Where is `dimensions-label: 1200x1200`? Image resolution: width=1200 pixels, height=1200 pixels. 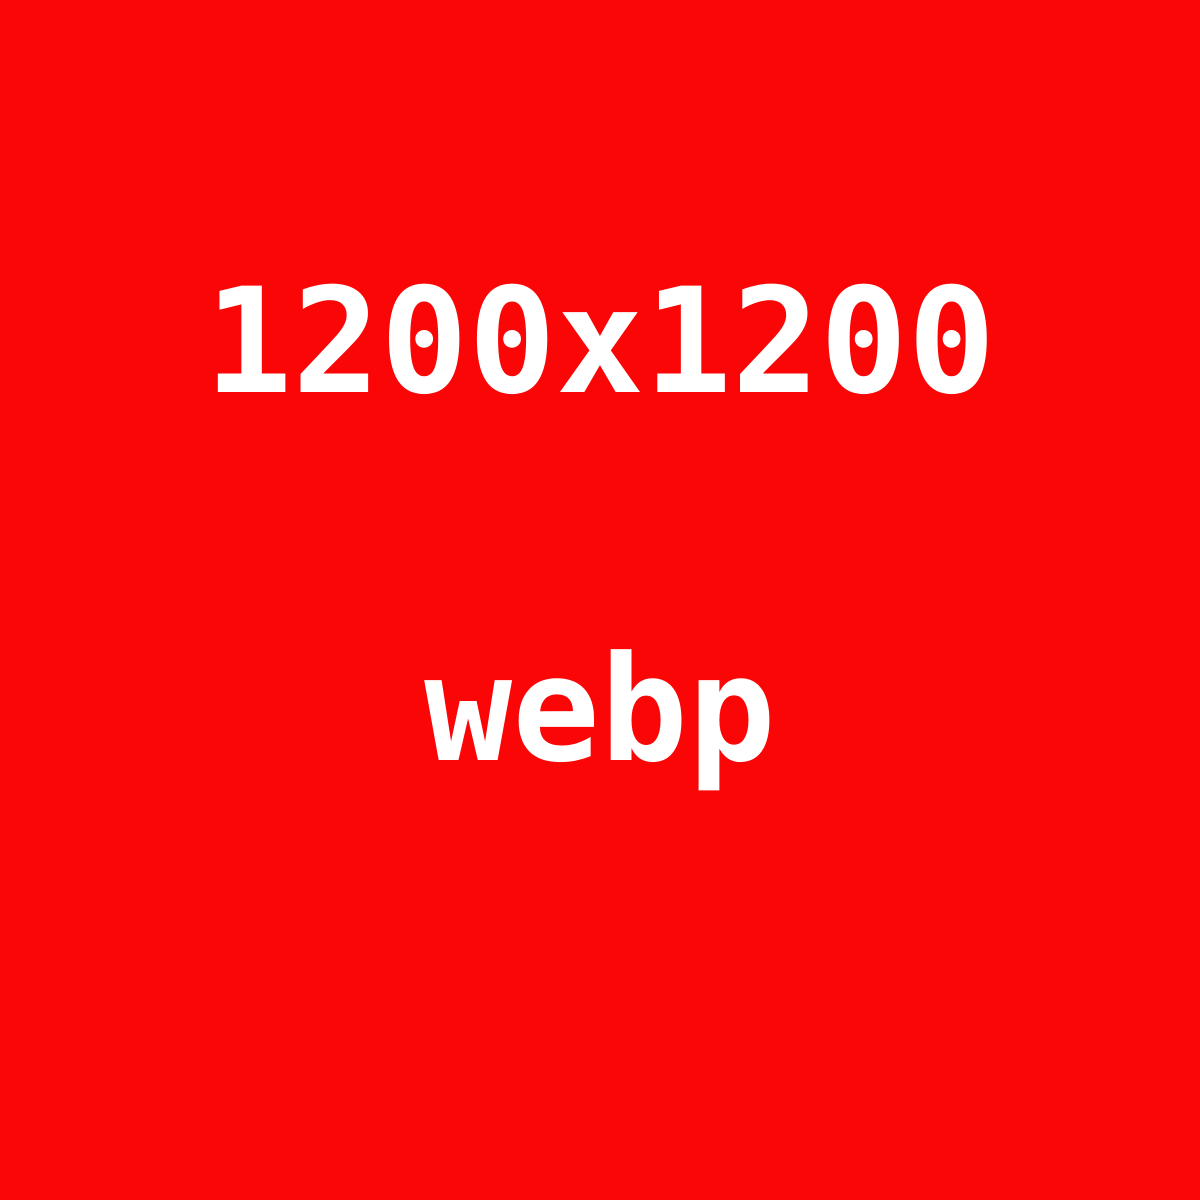 dimensions-label: 1200x1200 is located at coordinates (600, 342).